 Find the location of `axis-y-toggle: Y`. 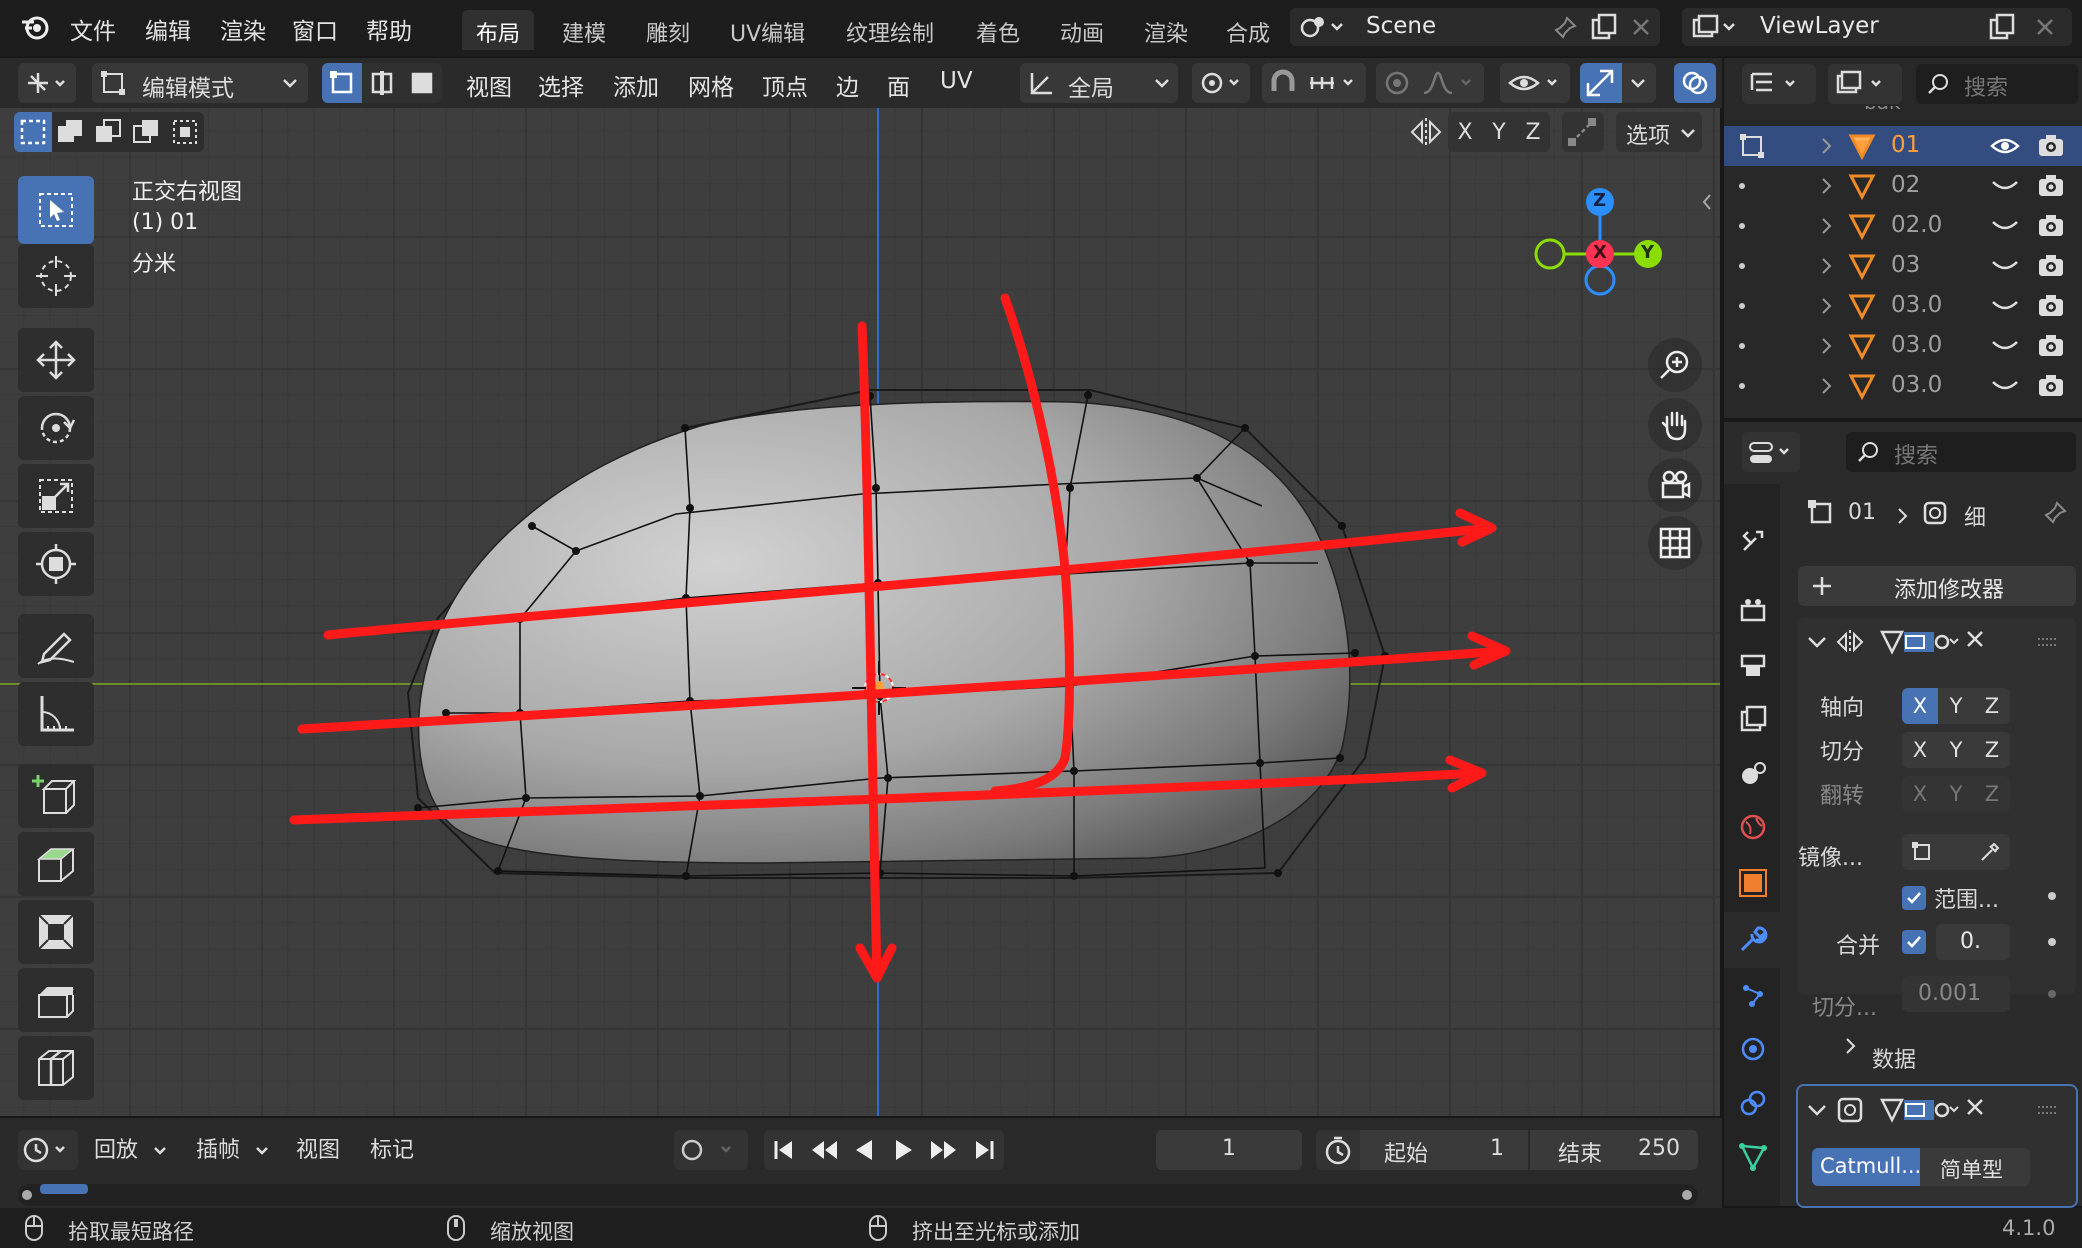

axis-y-toggle: Y is located at coordinates (1956, 706).